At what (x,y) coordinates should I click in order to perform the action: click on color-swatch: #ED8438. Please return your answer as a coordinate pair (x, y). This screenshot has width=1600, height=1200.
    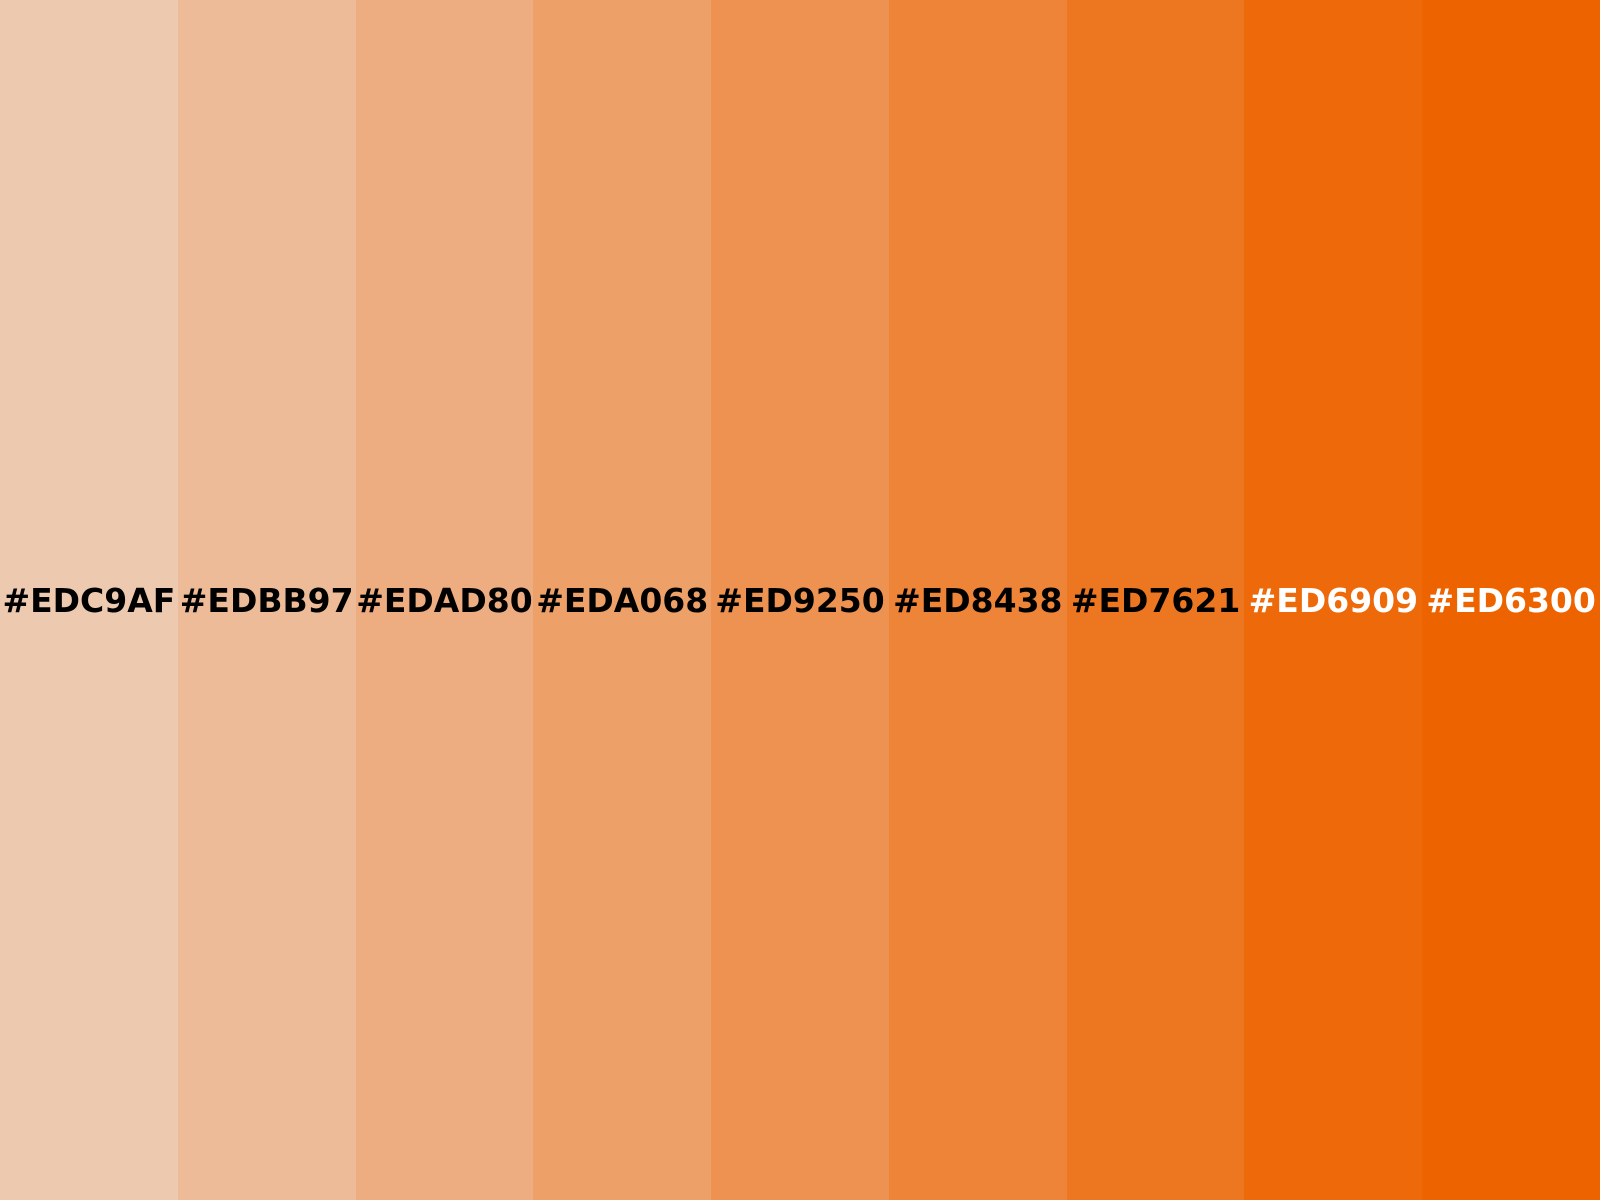
    Looking at the image, I should click on (977, 600).